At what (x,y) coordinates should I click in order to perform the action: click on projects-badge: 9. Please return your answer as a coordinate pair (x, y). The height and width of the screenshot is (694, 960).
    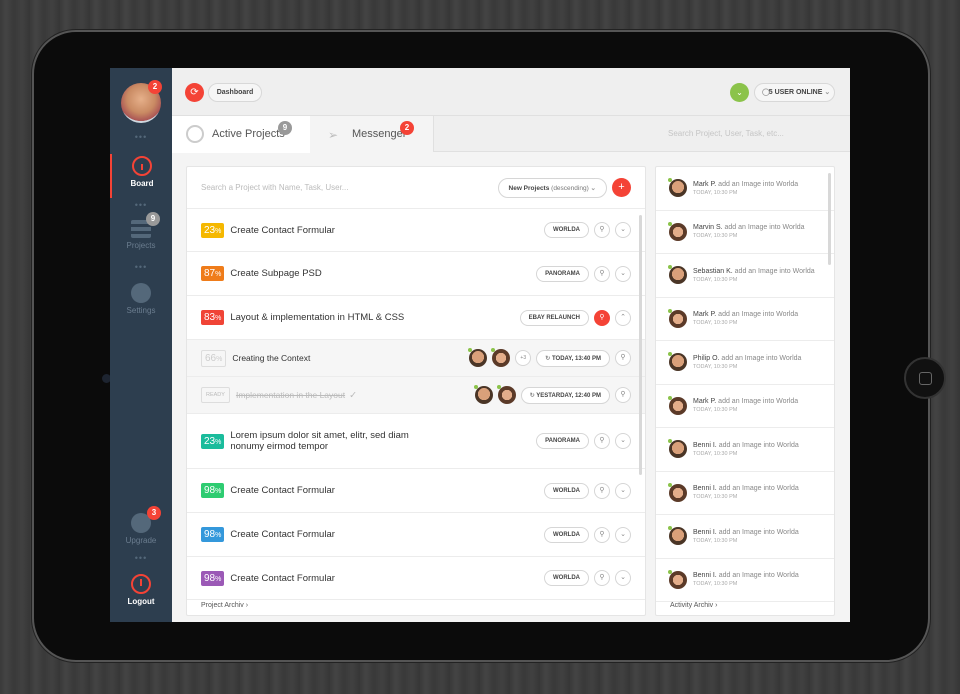
    Looking at the image, I should click on (153, 219).